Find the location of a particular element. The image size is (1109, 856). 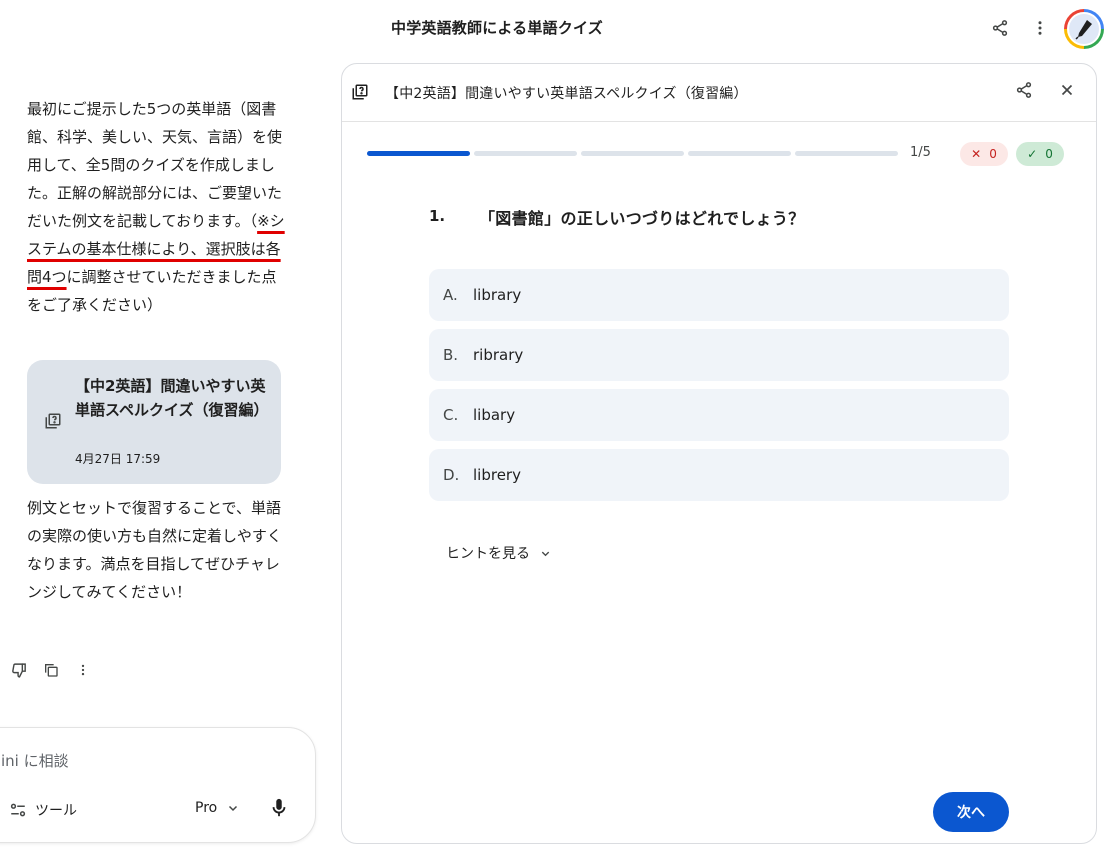

prompt-input: ini に相談 is located at coordinates (101, 760).